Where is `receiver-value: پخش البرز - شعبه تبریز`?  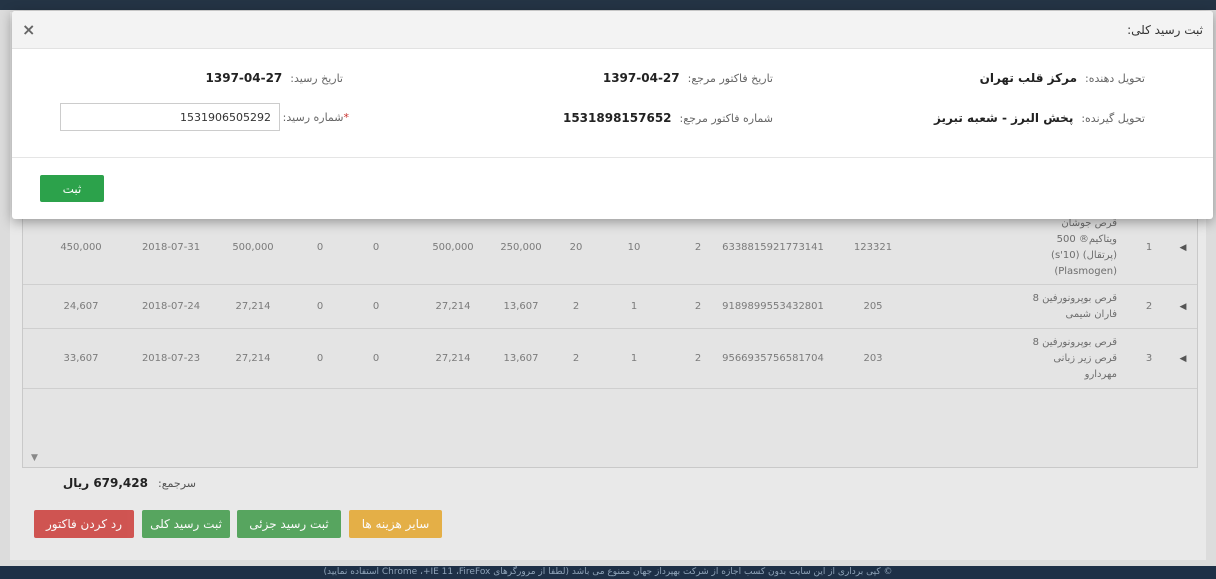
receiver-value: پخش البرز - شعبه تبریز is located at coordinates (1004, 118).